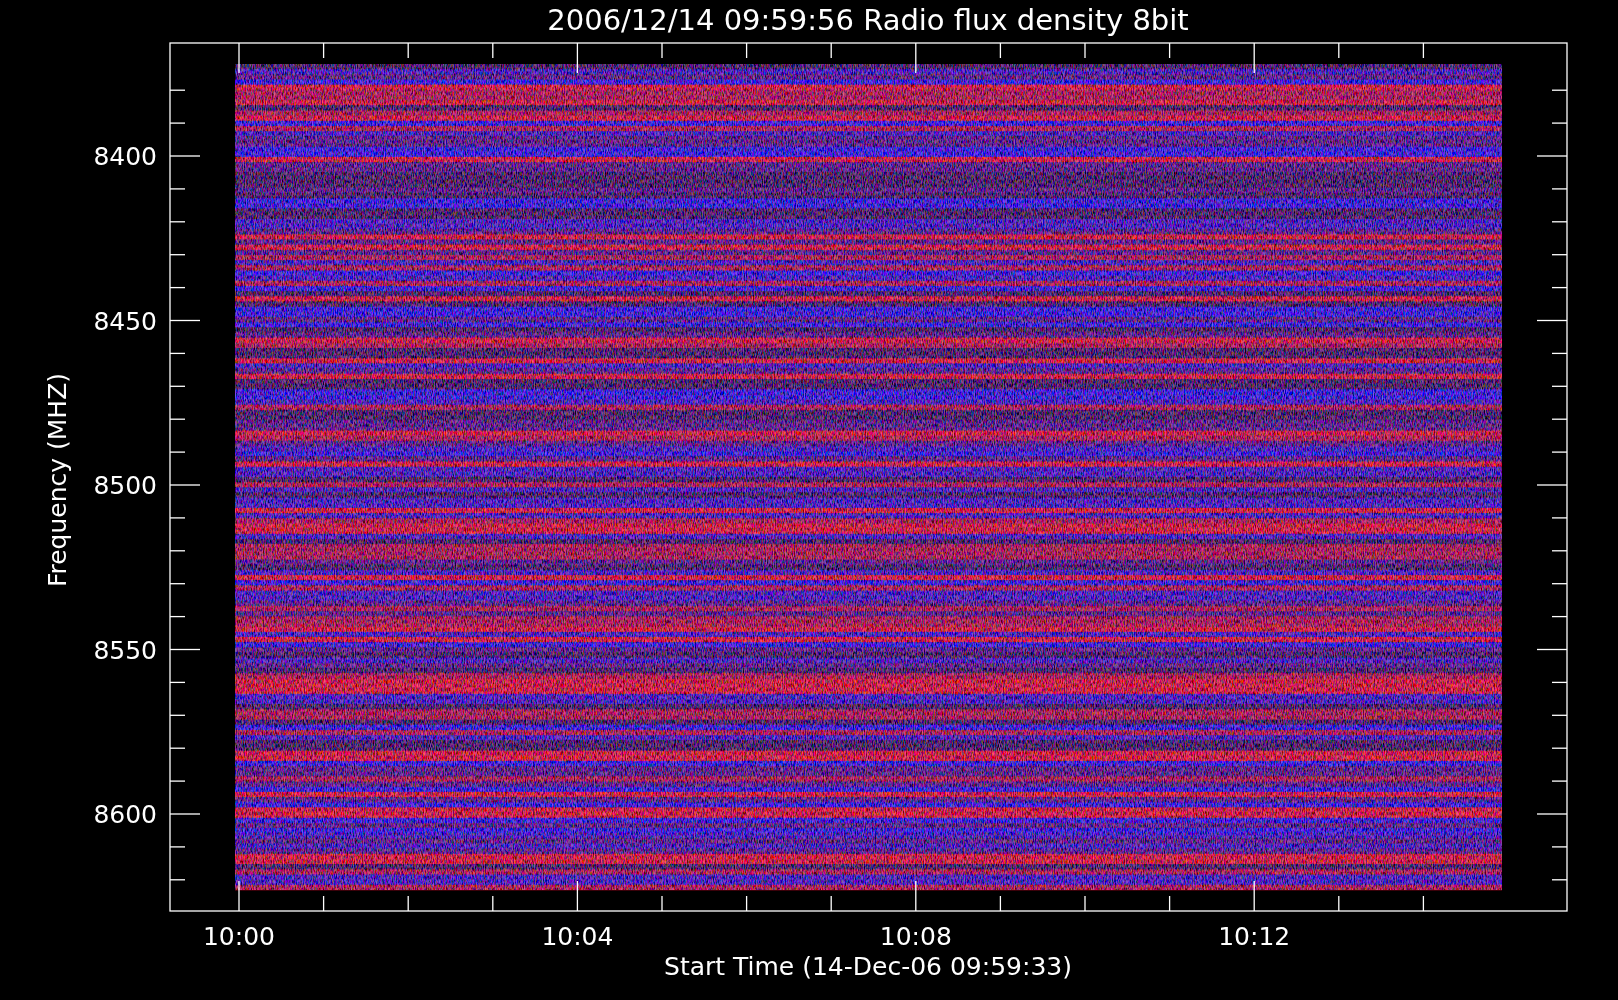 The height and width of the screenshot is (1000, 1618). What do you see at coordinates (57, 480) in the screenshot?
I see `y-axis-label: Frequency (MHZ)` at bounding box center [57, 480].